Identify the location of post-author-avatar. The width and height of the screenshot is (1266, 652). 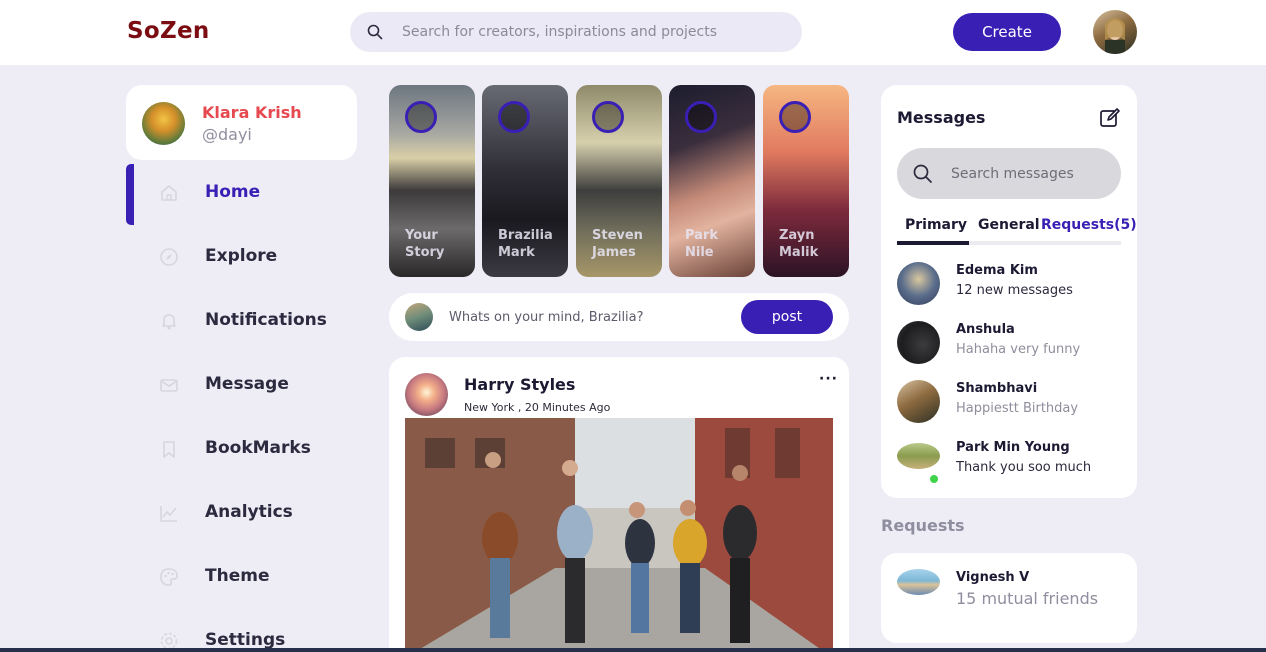
(426, 394).